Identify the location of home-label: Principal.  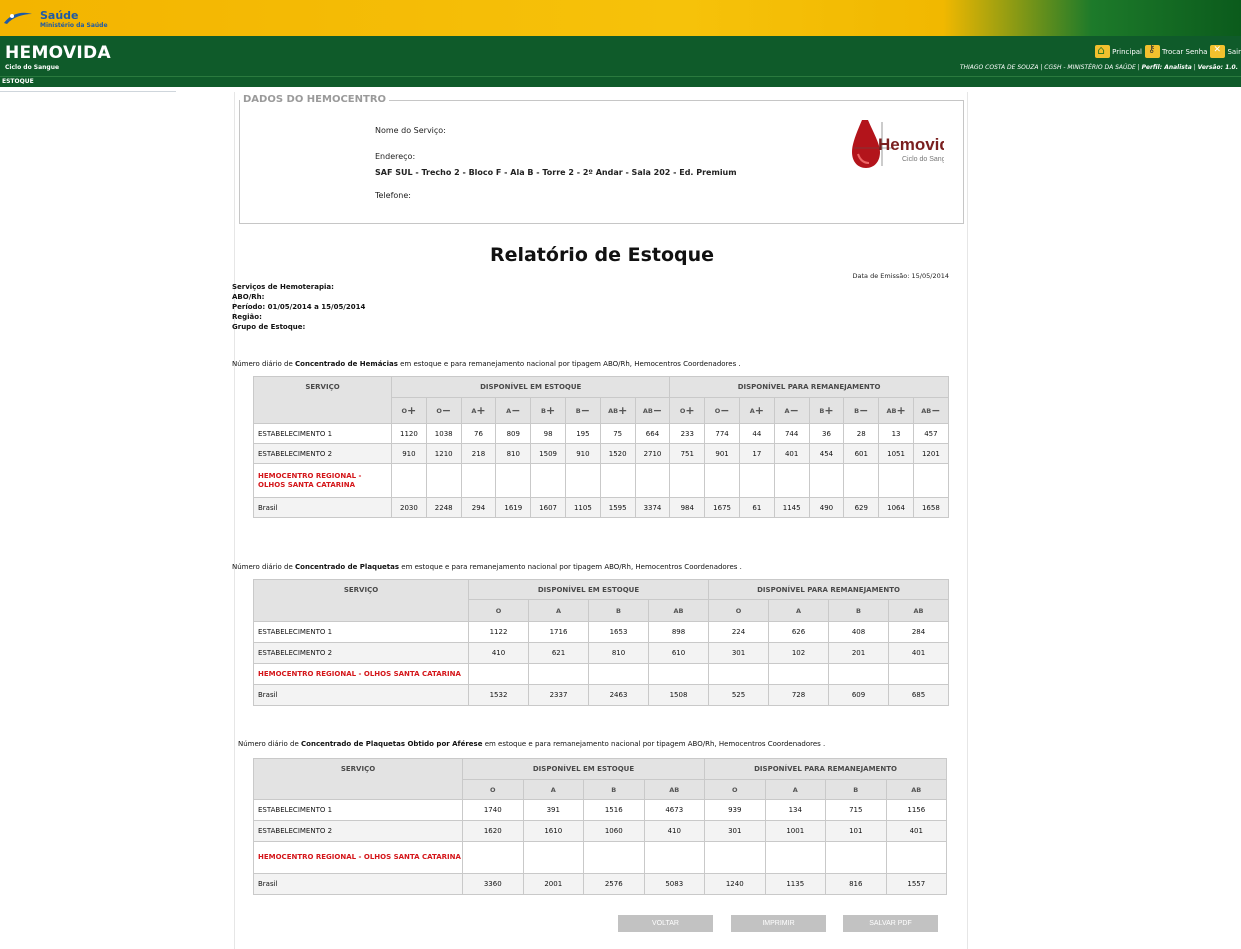
(1127, 51).